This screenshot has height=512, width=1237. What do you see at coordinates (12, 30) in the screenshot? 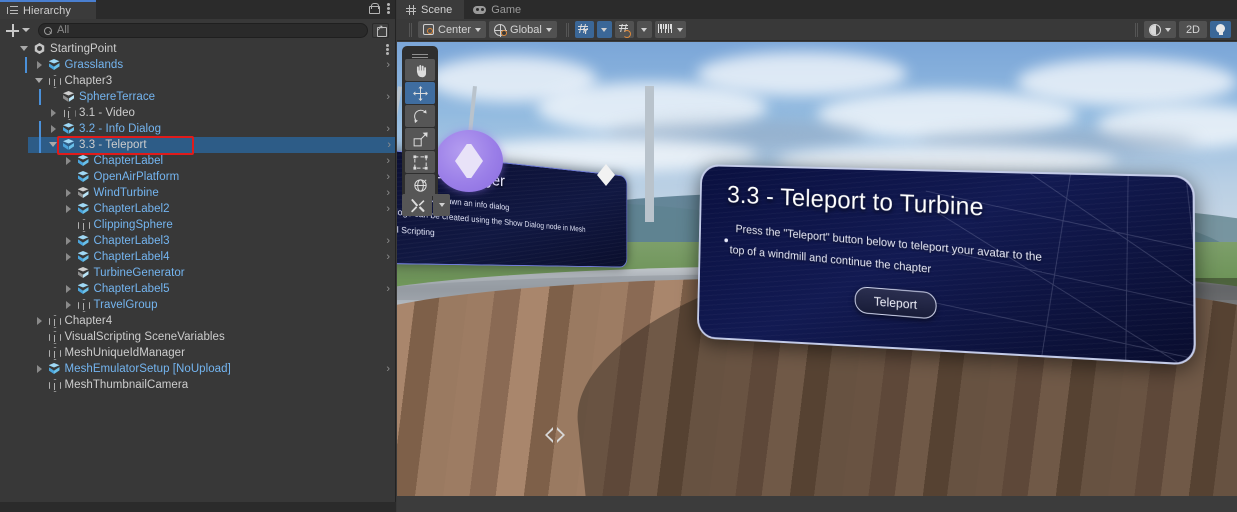
I see `plus-icon` at bounding box center [12, 30].